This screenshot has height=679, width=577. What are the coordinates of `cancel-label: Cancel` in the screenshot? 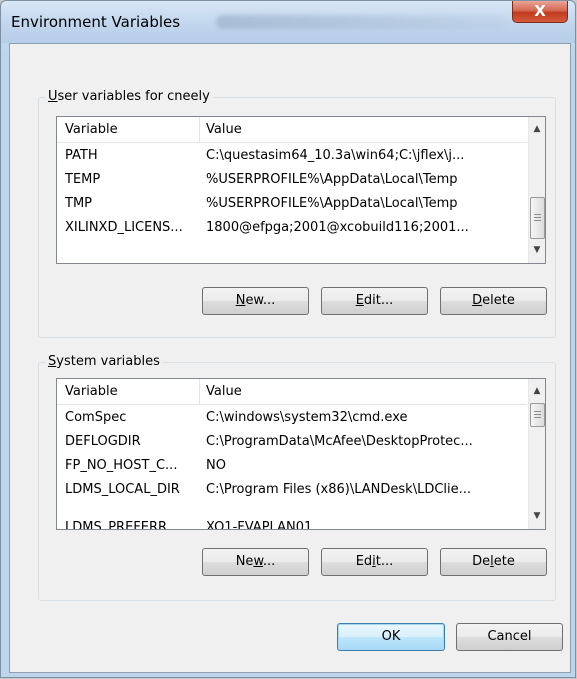 It's located at (509, 636).